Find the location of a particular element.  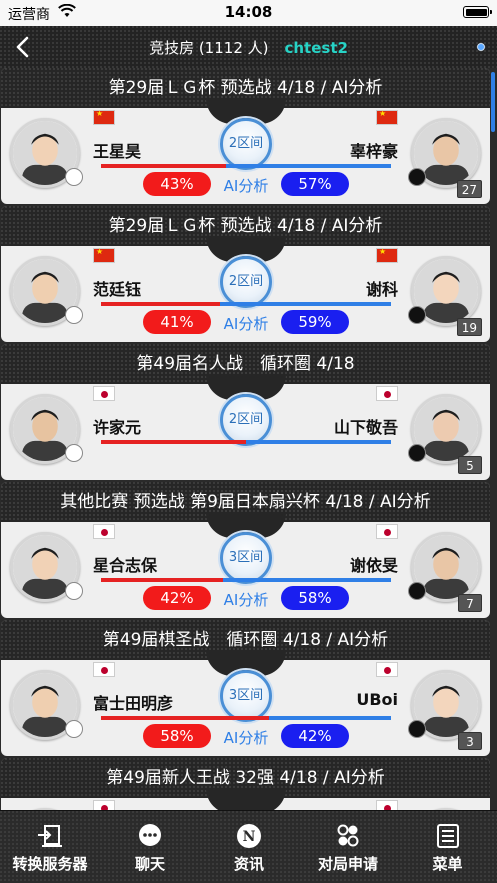

black-win-rate: 41% is located at coordinates (177, 322).